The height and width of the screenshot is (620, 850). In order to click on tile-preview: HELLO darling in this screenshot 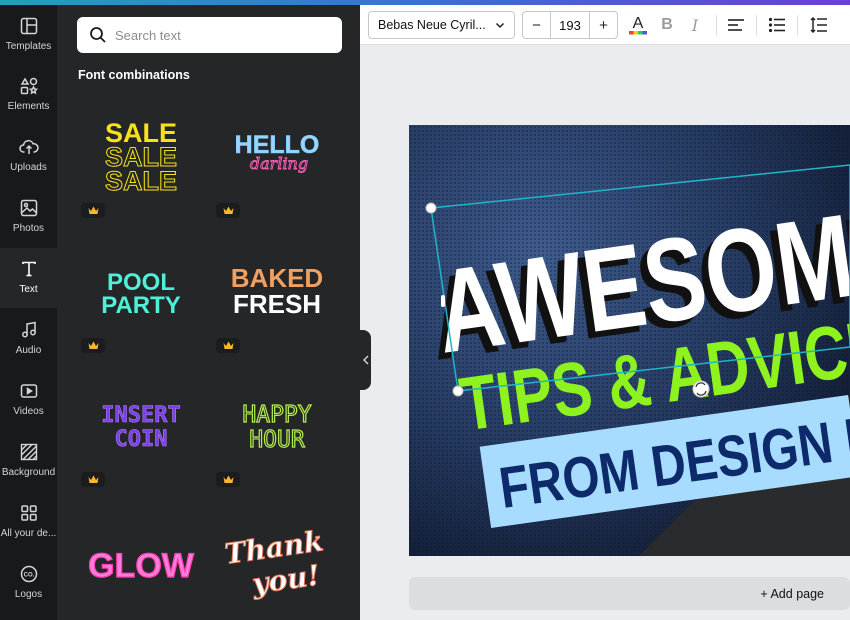, I will do `click(276, 152)`.